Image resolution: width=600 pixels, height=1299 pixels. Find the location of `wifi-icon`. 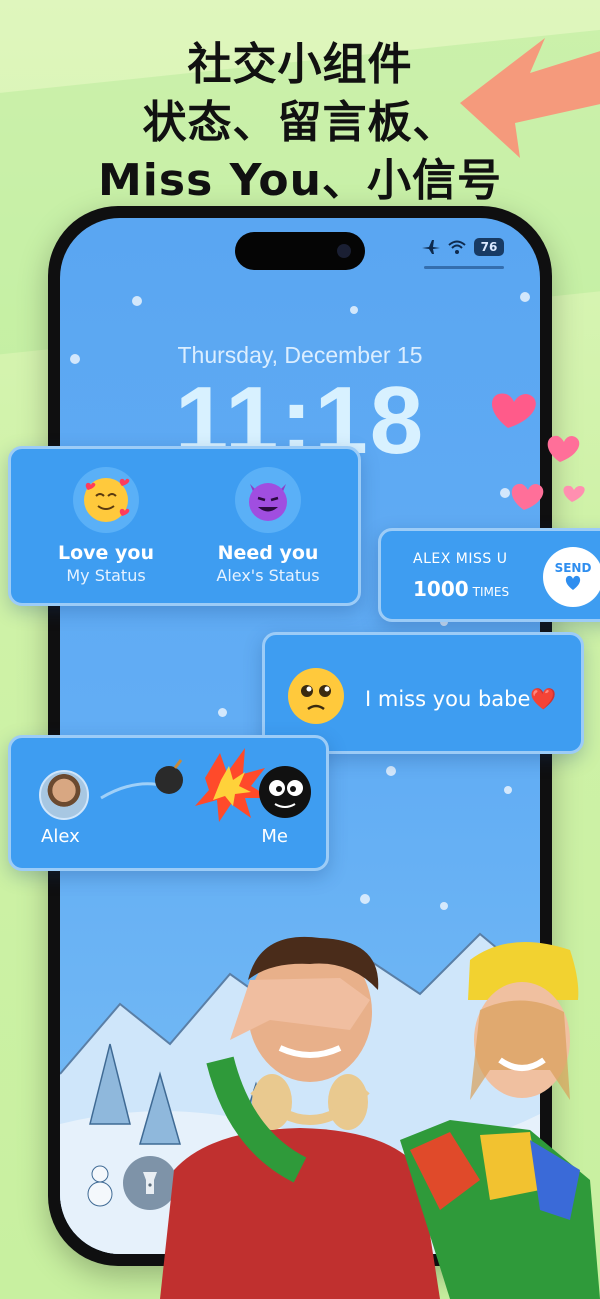

wifi-icon is located at coordinates (457, 247).